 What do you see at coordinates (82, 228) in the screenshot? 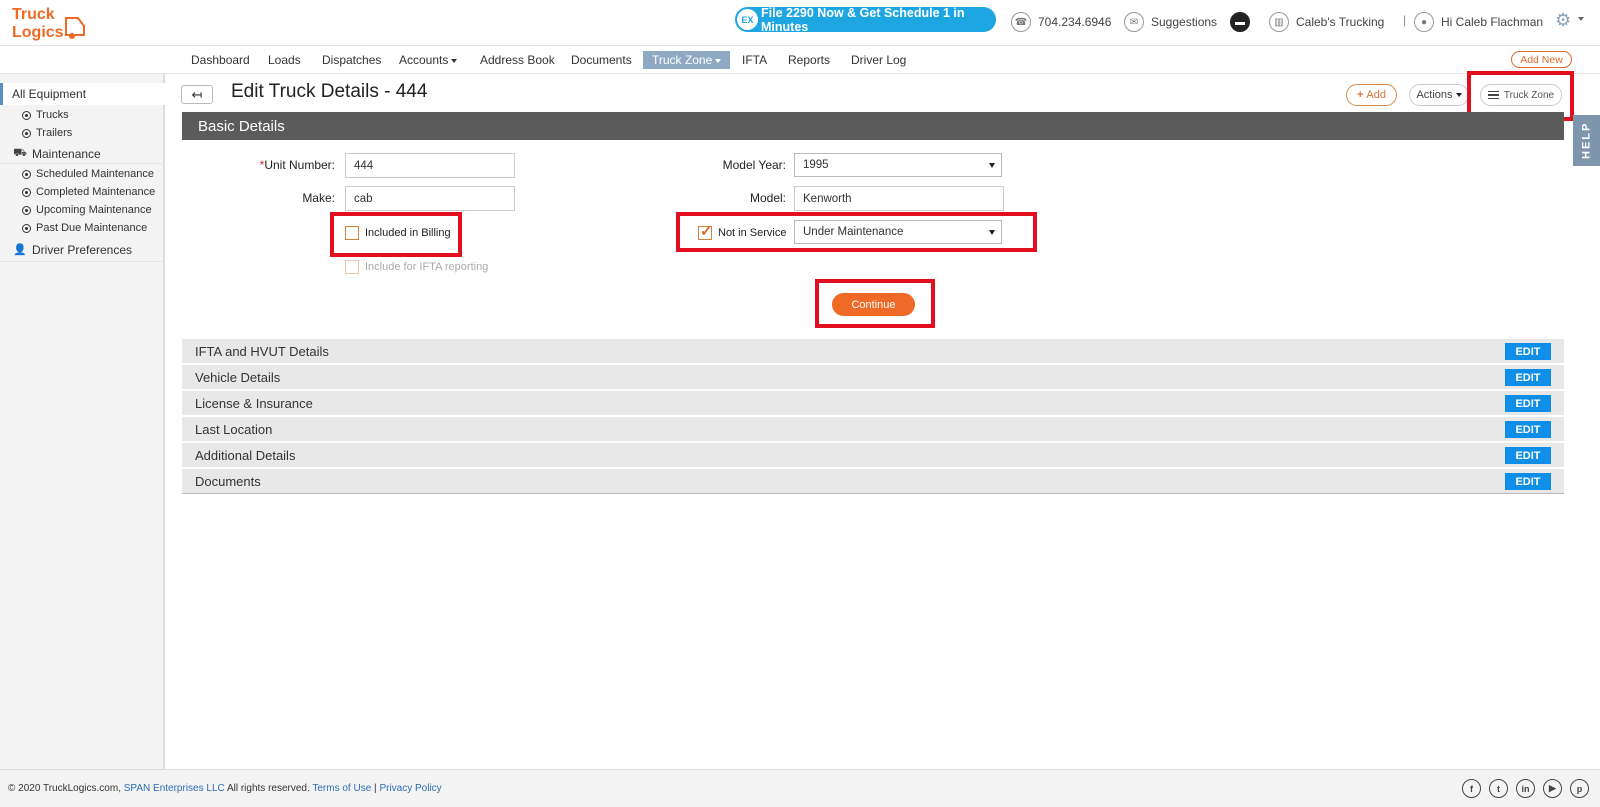
I see `sidebar-item-past-due-maintenance: Past Due Maintenance` at bounding box center [82, 228].